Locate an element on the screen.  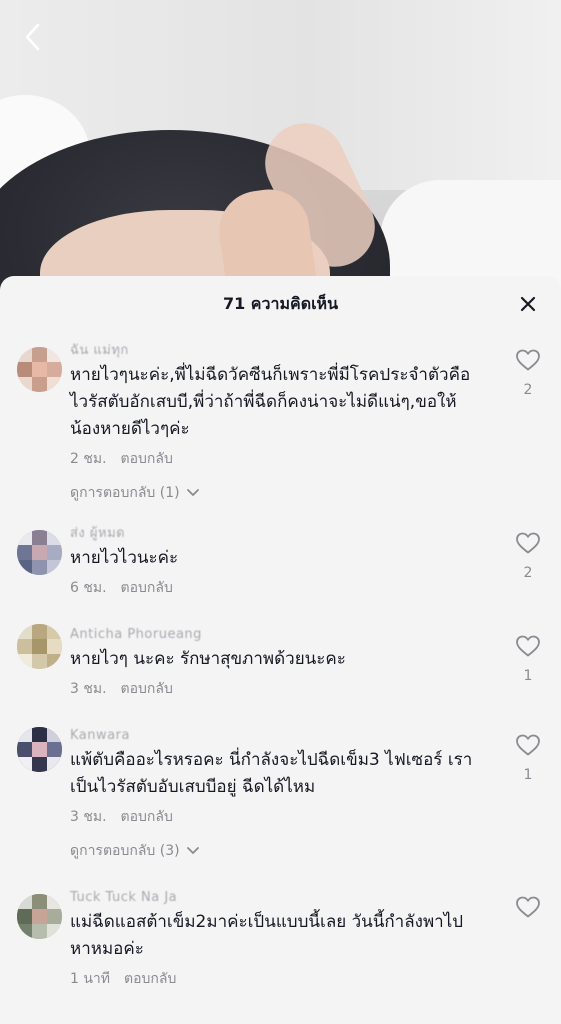
like-button is located at coordinates (528, 912).